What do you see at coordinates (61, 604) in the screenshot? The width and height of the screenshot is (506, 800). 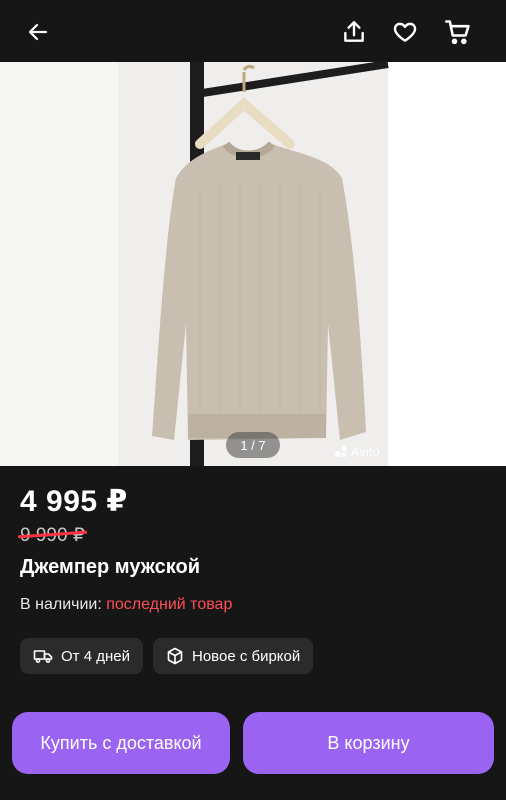 I see `stock-label: В наличии:` at bounding box center [61, 604].